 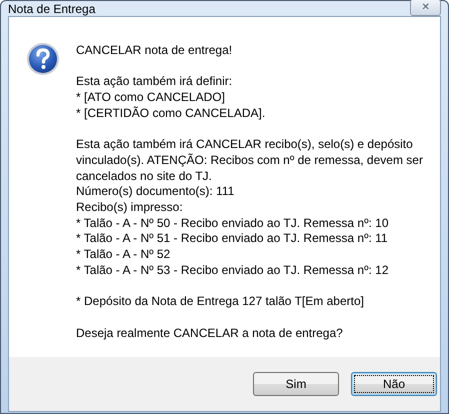 I want to click on message-line: * Talão - A - Nº 51 - Recibo enviado ao TJ. Remessa nº: 11, so click(x=232, y=239).